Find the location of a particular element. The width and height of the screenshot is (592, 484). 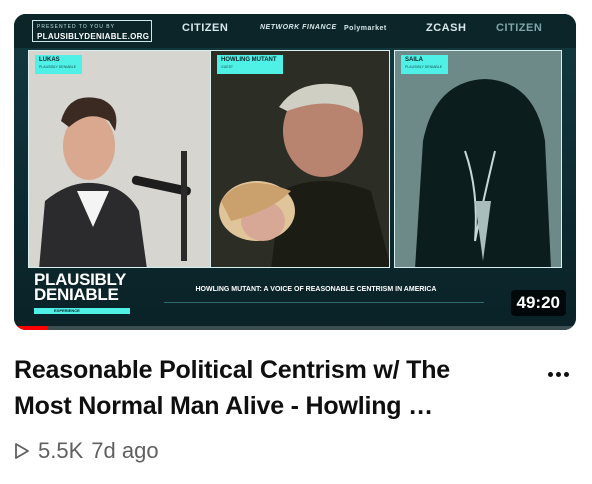

more-actions-button is located at coordinates (558, 374).